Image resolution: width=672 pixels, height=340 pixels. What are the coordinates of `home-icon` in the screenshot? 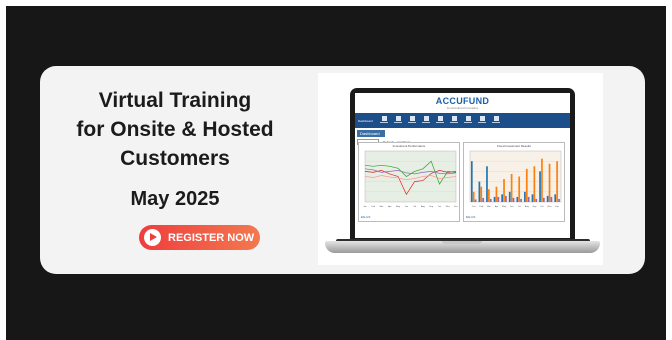 It's located at (384, 120).